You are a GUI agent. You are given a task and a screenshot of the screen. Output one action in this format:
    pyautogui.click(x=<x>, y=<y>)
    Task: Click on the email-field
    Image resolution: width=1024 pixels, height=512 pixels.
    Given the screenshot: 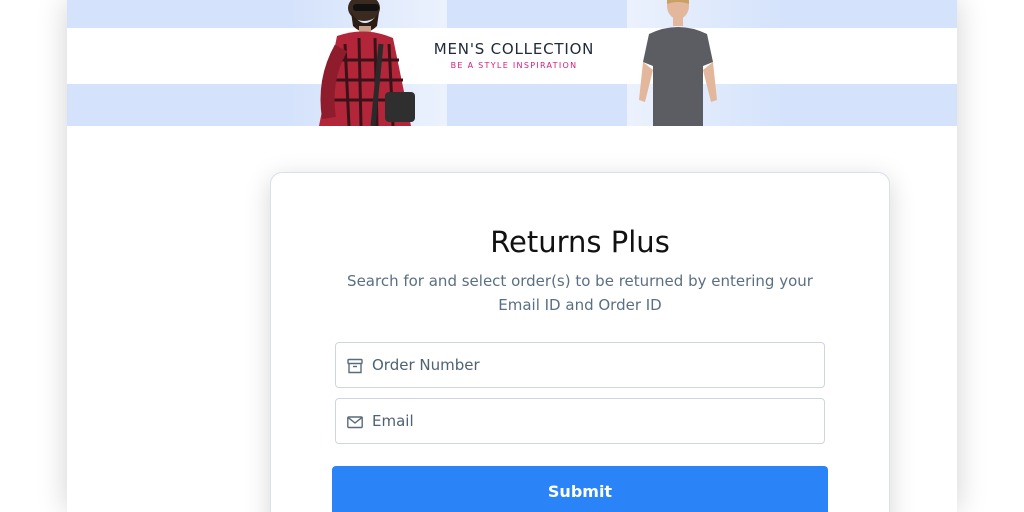 What is the action you would take?
    pyautogui.click(x=580, y=421)
    